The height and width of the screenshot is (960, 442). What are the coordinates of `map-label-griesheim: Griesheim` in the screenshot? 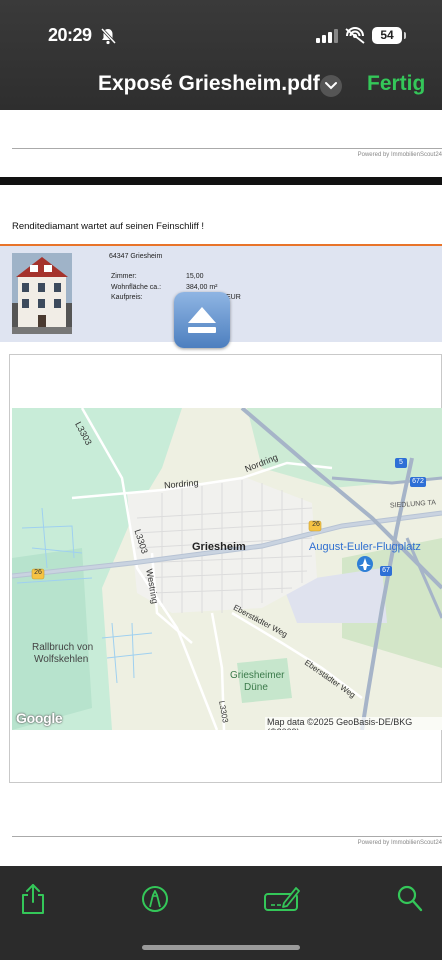 It's located at (219, 547).